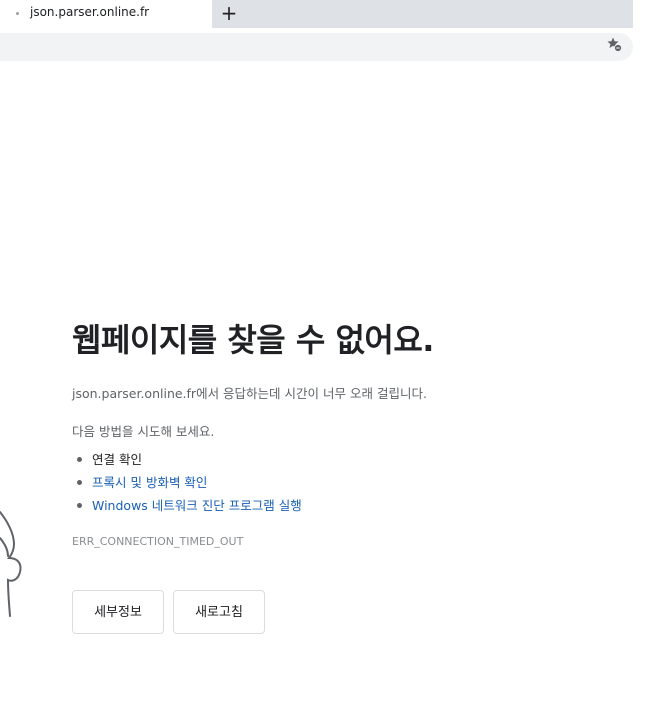  Describe the element at coordinates (158, 541) in the screenshot. I see `error-code: ERR_CONNECTION_TIMED_OUT` at that location.